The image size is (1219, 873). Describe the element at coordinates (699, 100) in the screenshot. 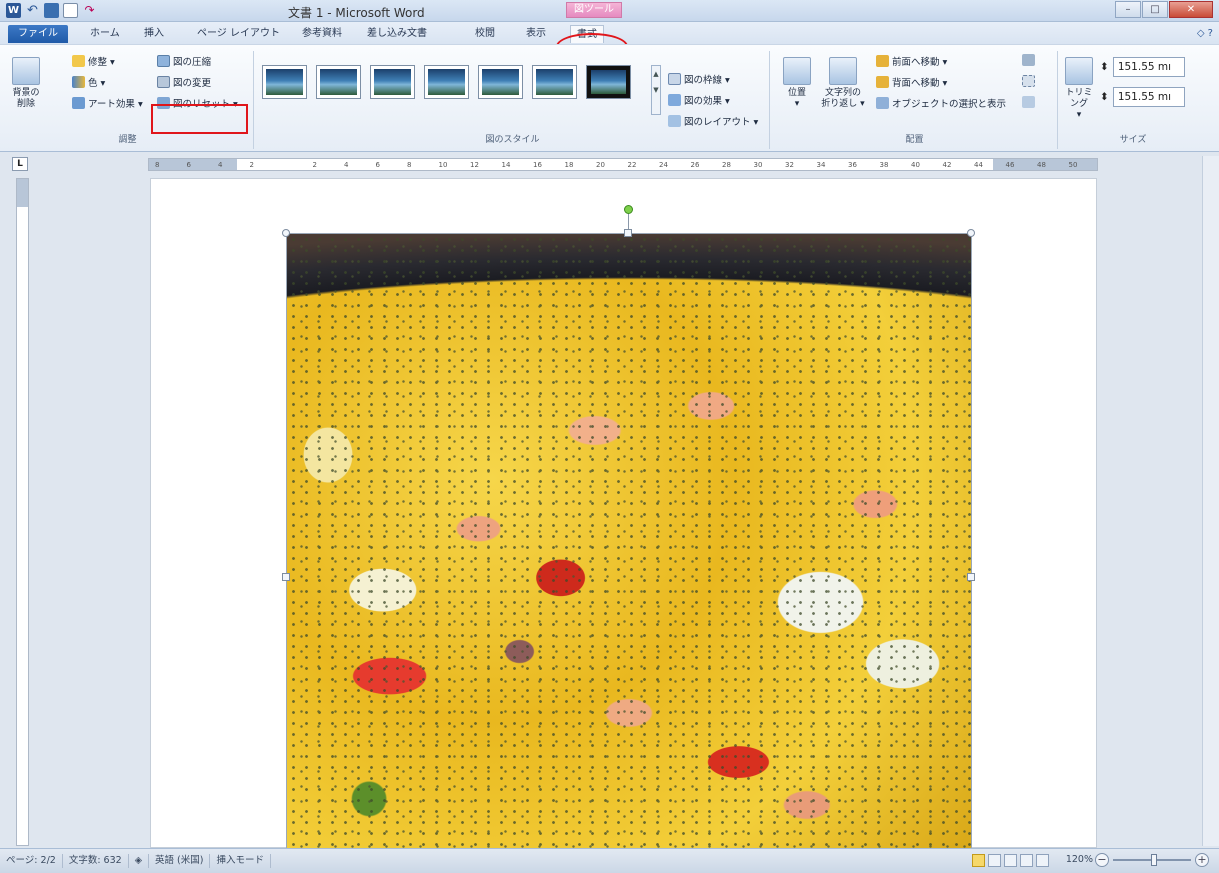

I see `picture-effects-button: 図の効果 ▾` at that location.